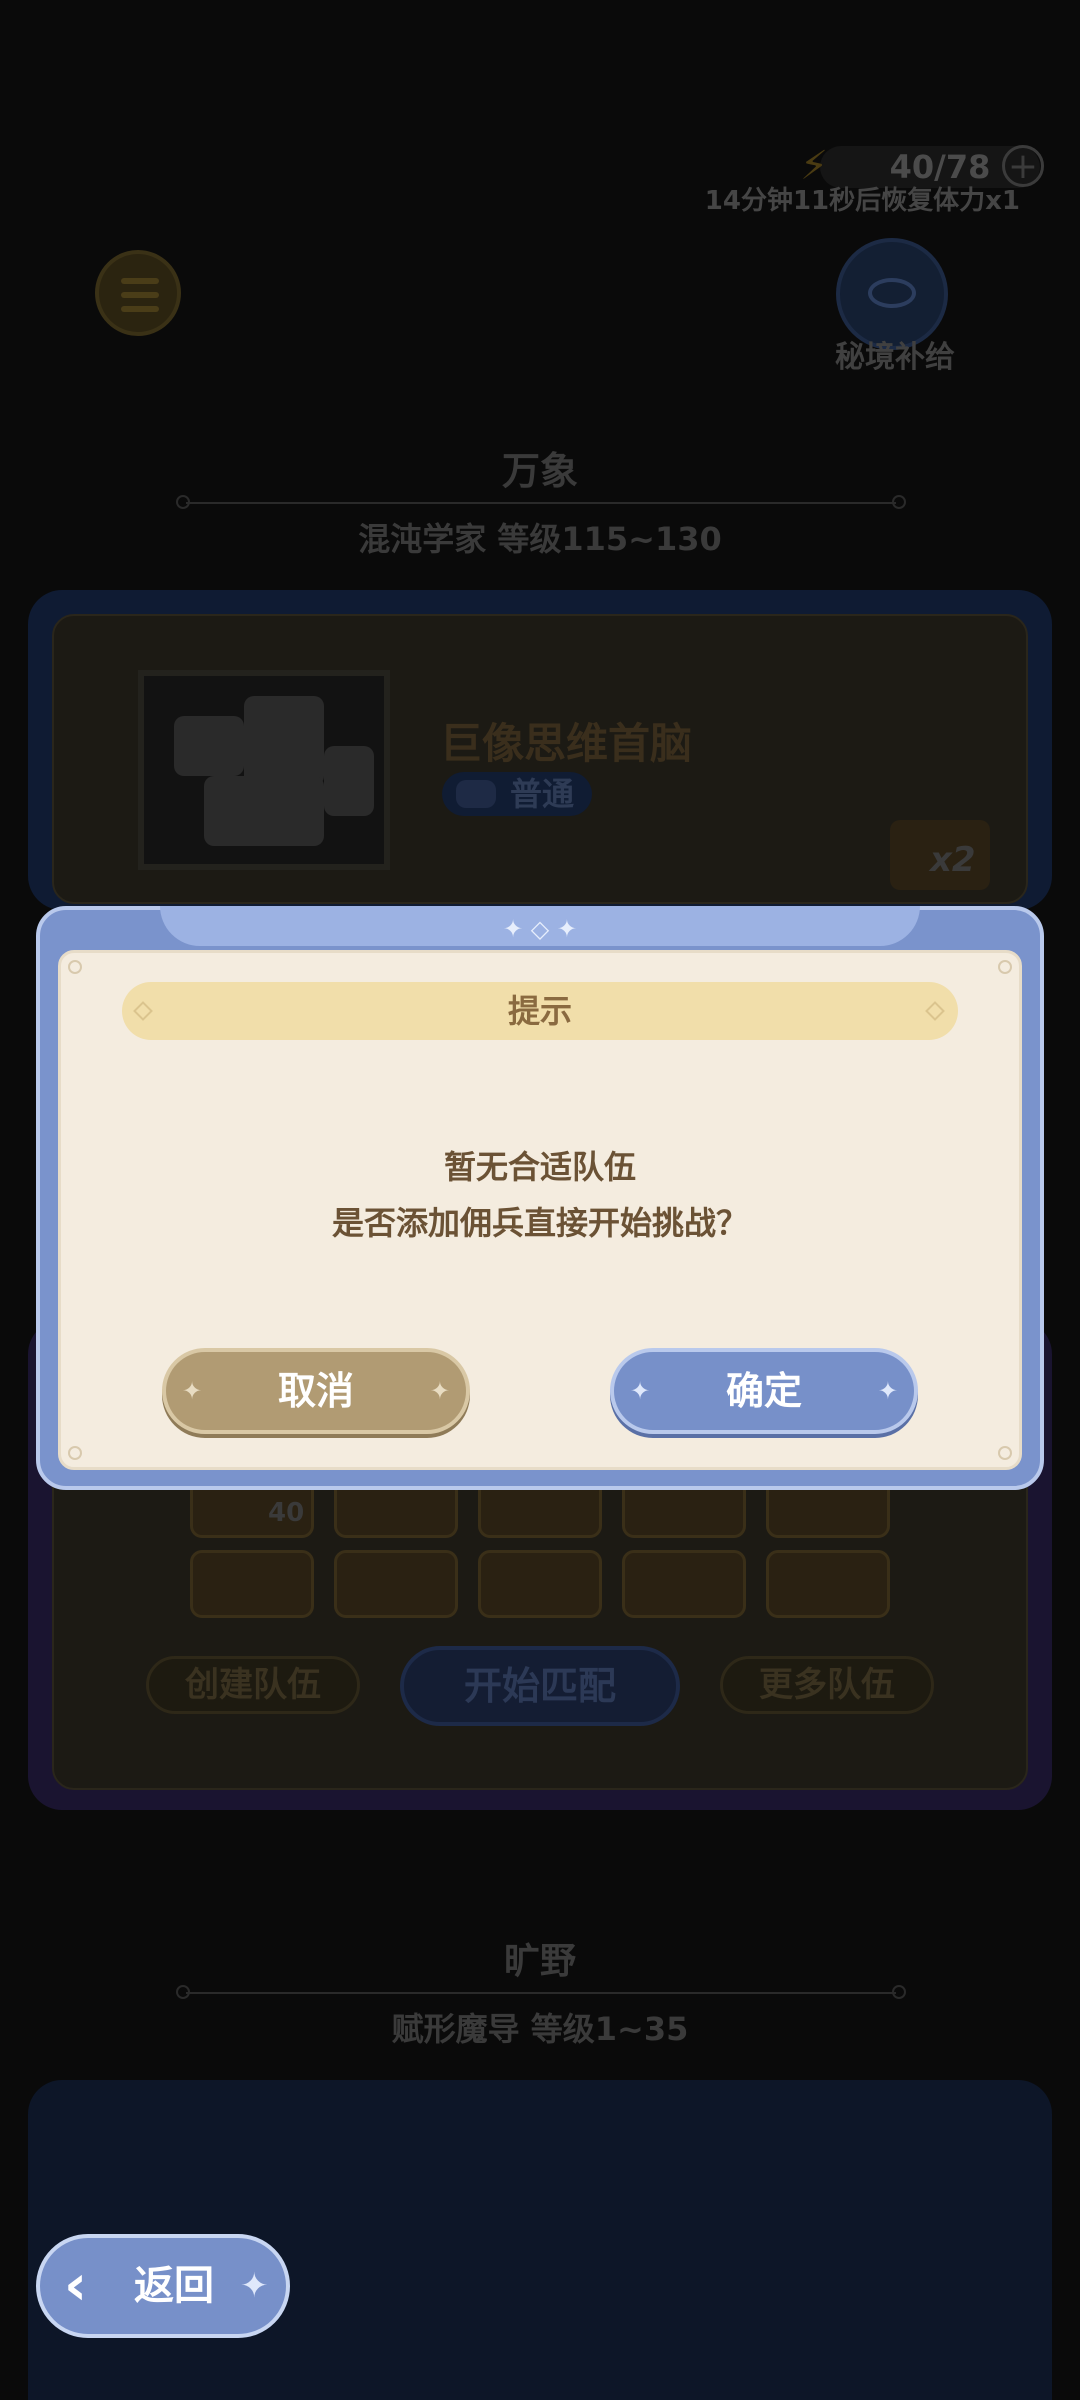 The height and width of the screenshot is (2400, 1080). I want to click on lightning-icon: ⚡, so click(814, 166).